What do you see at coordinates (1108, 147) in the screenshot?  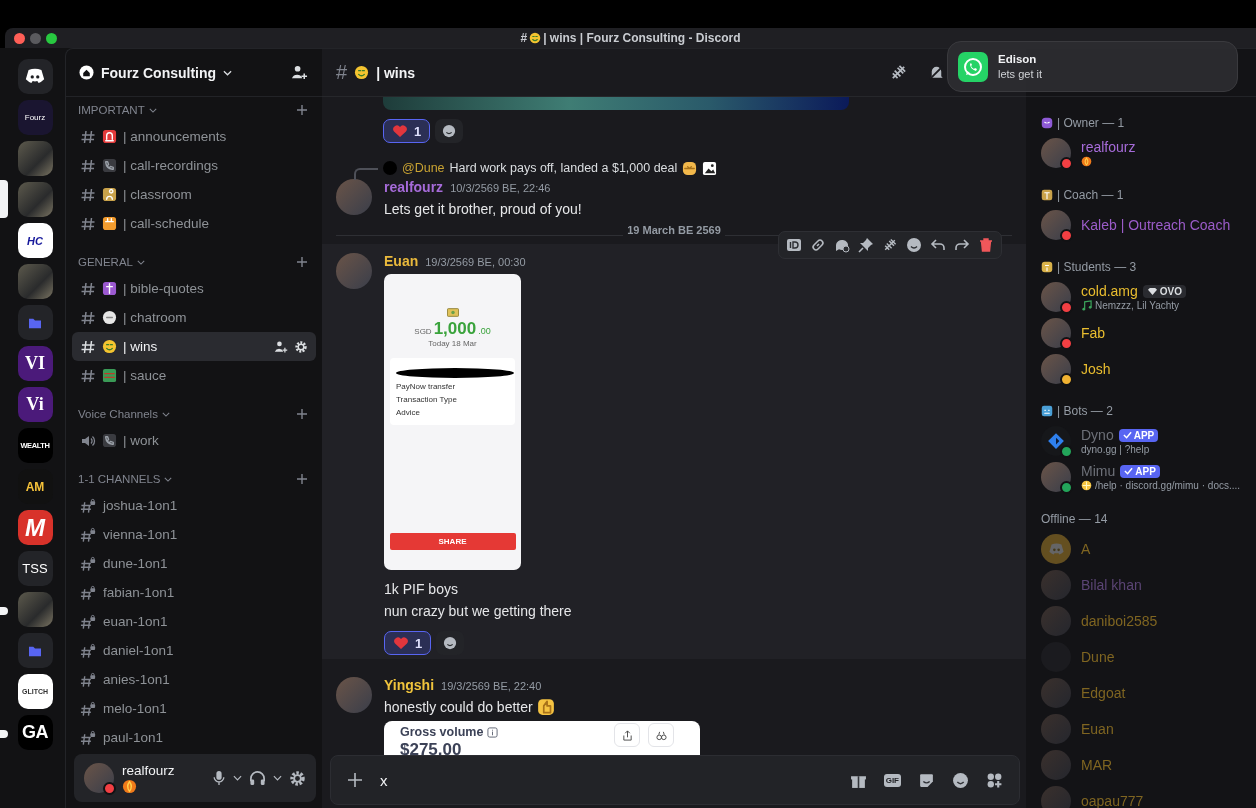 I see `member-name: realfourz` at bounding box center [1108, 147].